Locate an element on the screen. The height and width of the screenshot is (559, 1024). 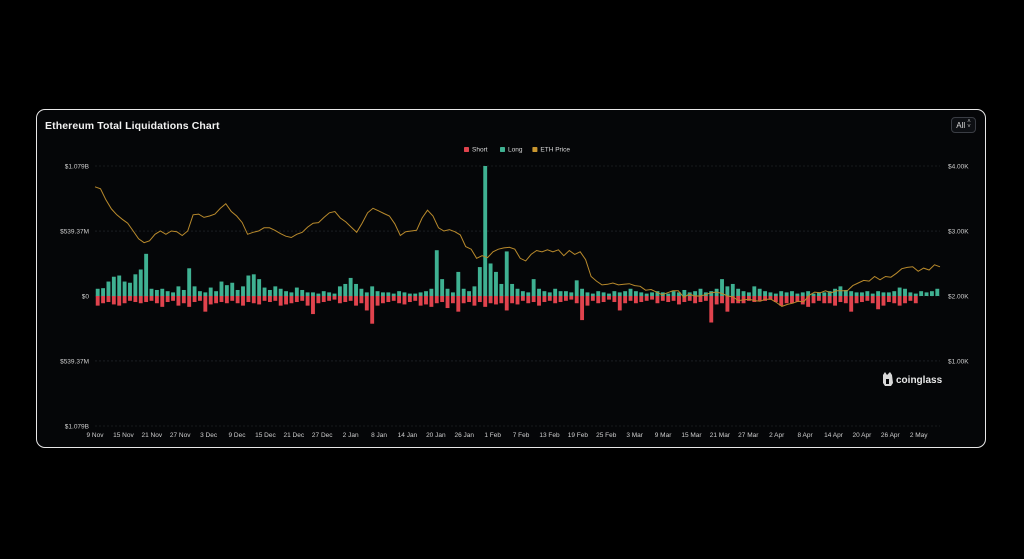
x-tick-label: 26 Apr is located at coordinates (891, 435).